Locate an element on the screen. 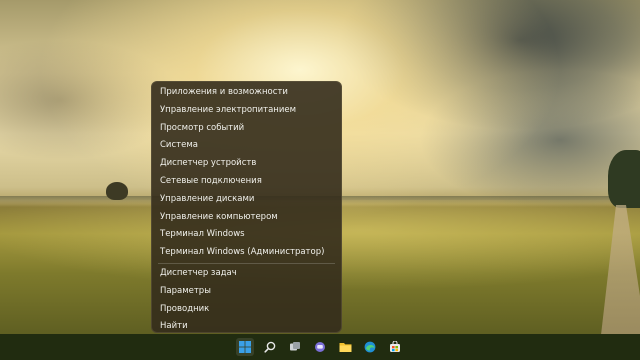 The width and height of the screenshot is (640, 360). menu-item-windows-terminal: Терминал Windows is located at coordinates (246, 235).